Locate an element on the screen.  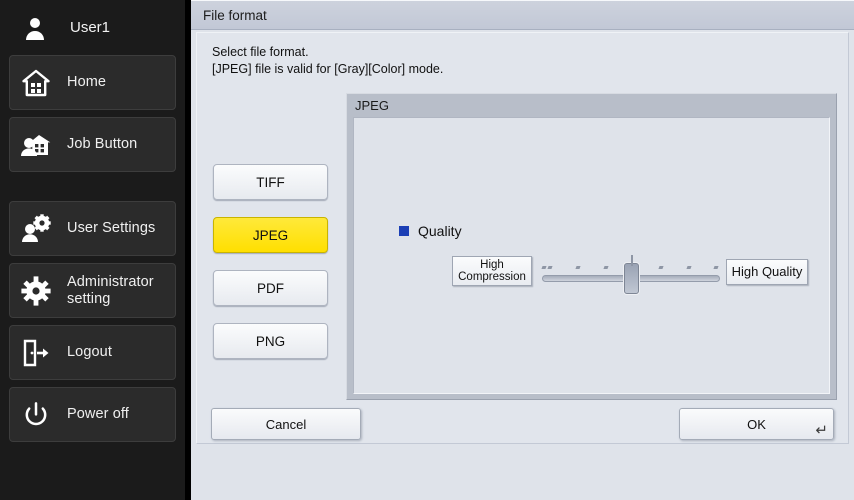
quality-slider-area: High Compression High Quality is located at coordinates (634, 274).